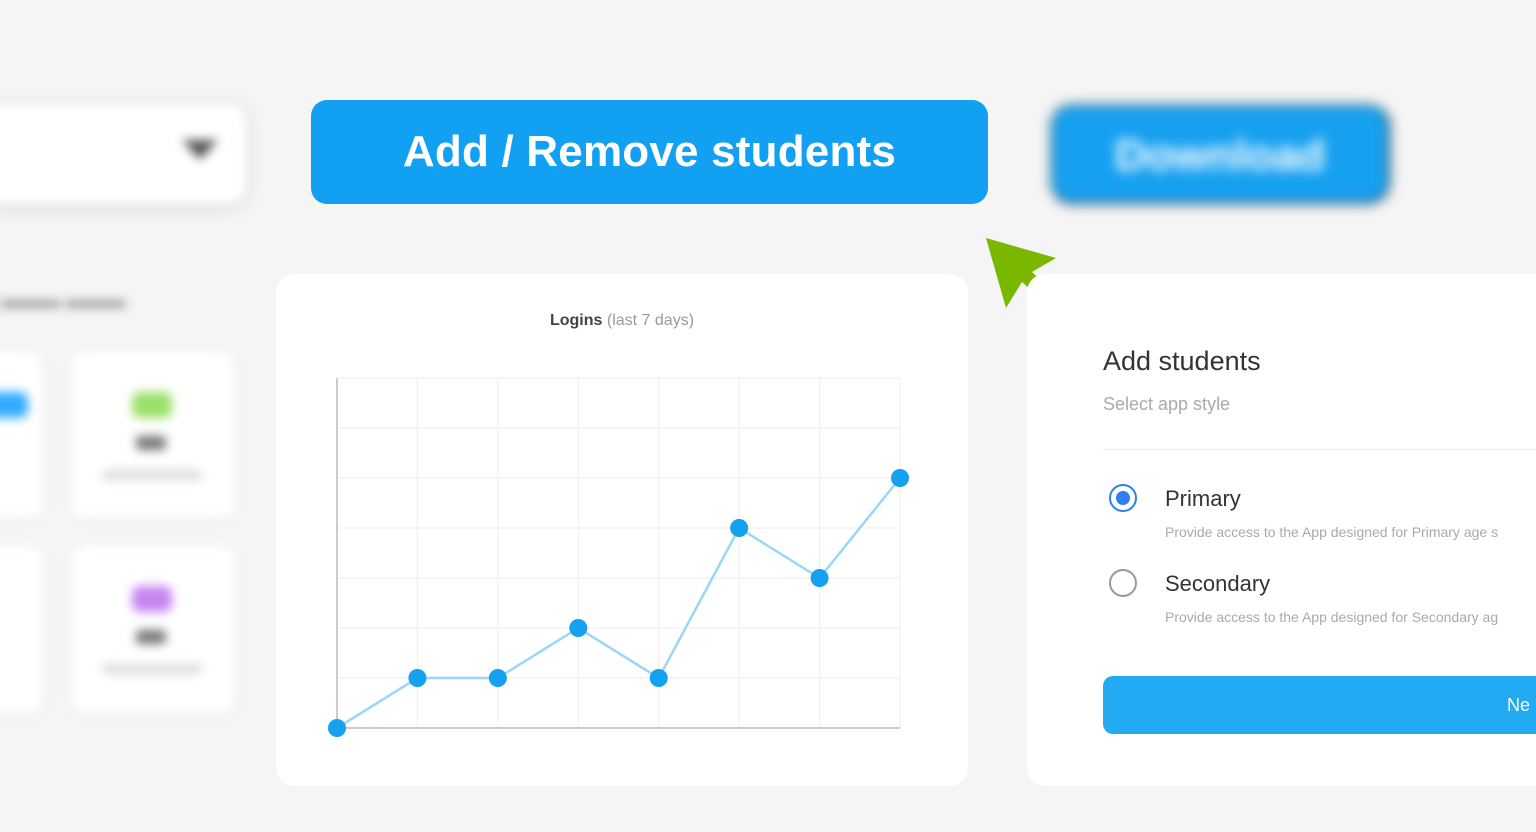 The image size is (1536, 832). Describe the element at coordinates (1319, 449) in the screenshot. I see `divider` at that location.